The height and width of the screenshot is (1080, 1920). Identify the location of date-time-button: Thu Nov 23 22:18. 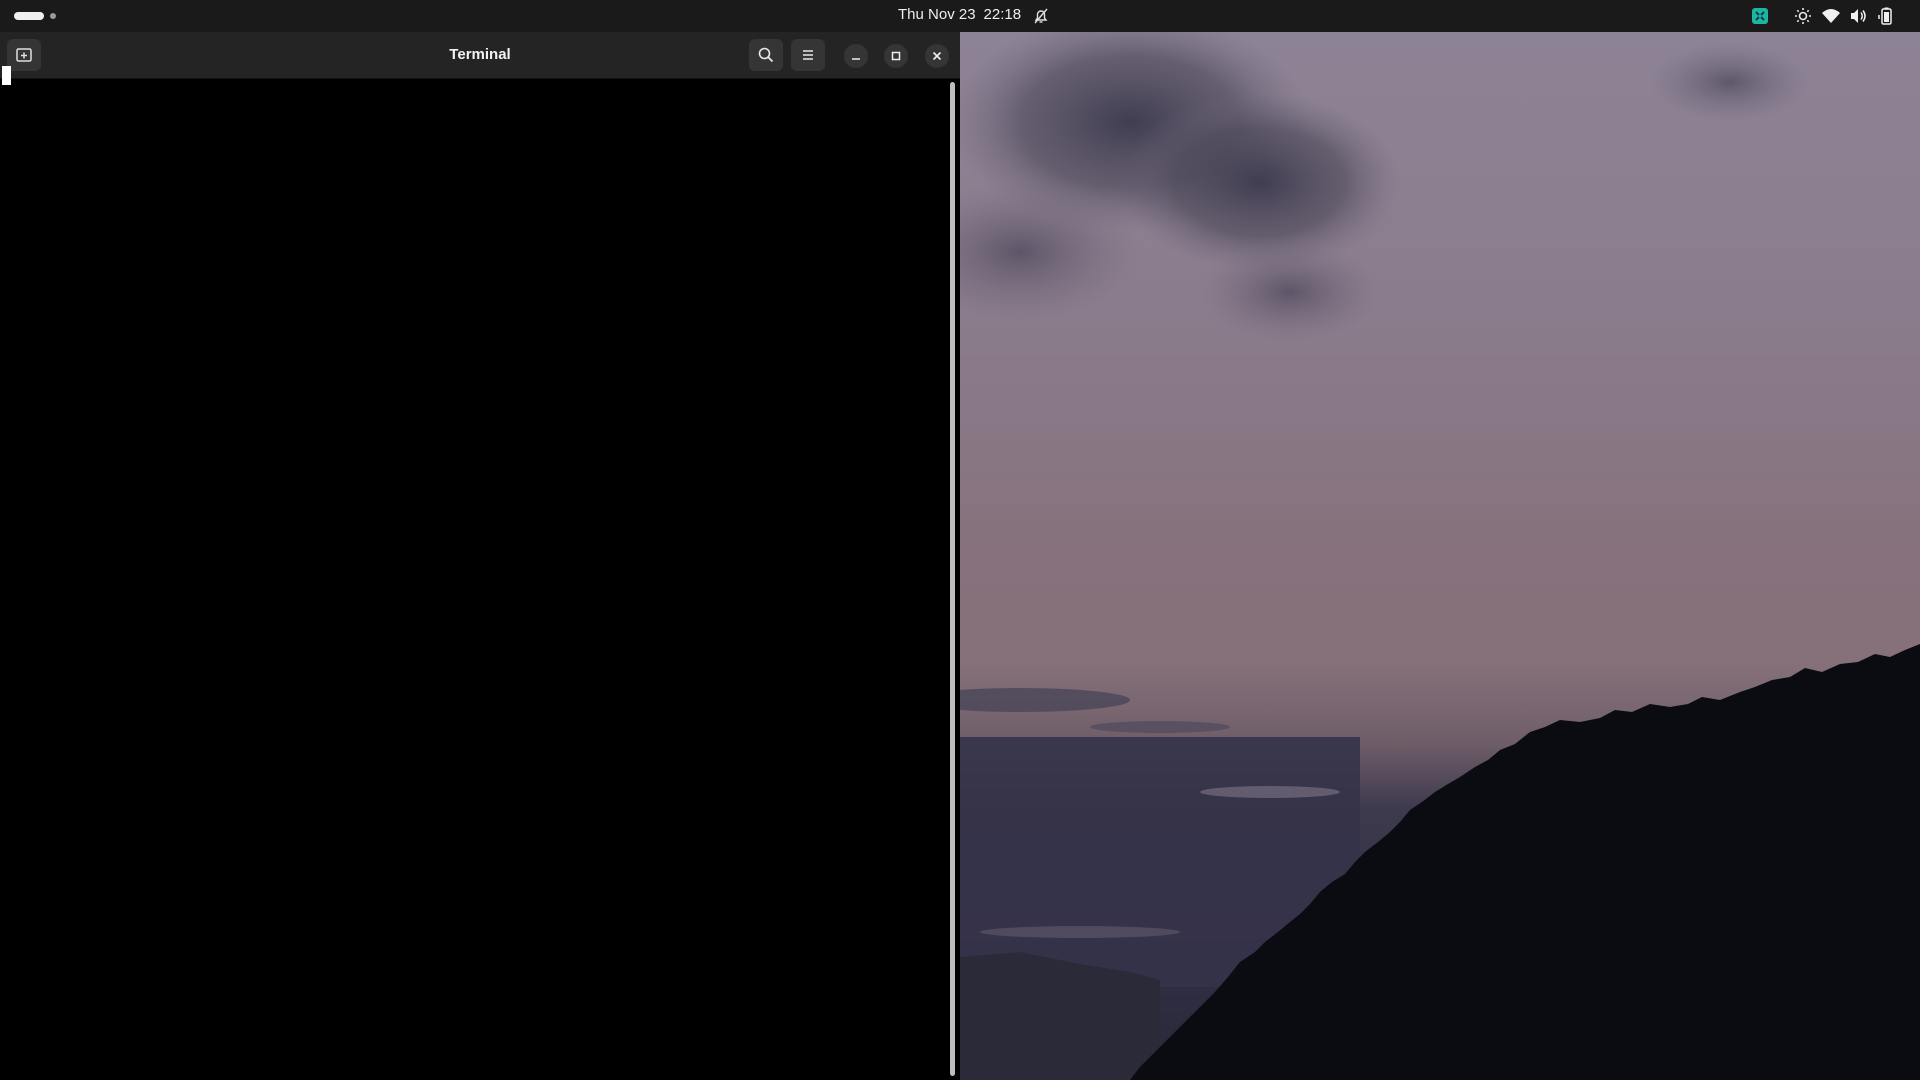
(959, 16).